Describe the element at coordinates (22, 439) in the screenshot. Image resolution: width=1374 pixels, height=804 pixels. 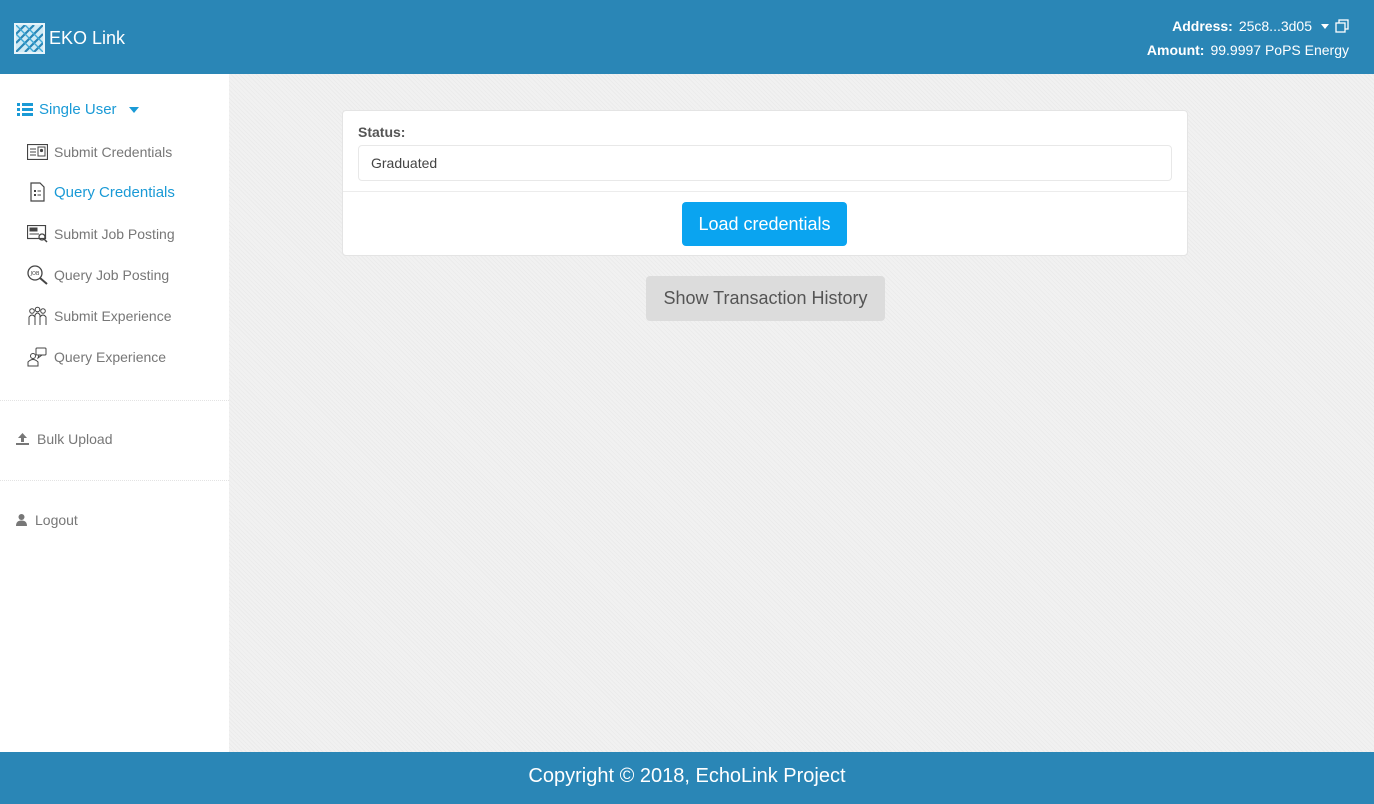
I see `upload-icon` at that location.